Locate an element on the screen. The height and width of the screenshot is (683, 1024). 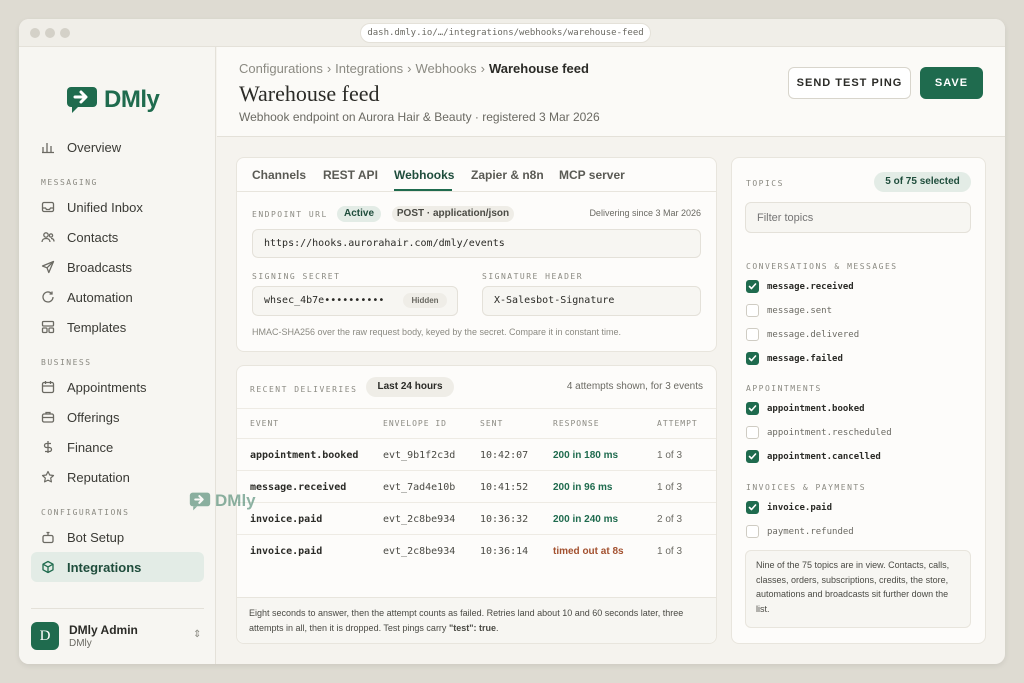
sidebar-section-business: BUSINESS is located at coordinates (66, 362).